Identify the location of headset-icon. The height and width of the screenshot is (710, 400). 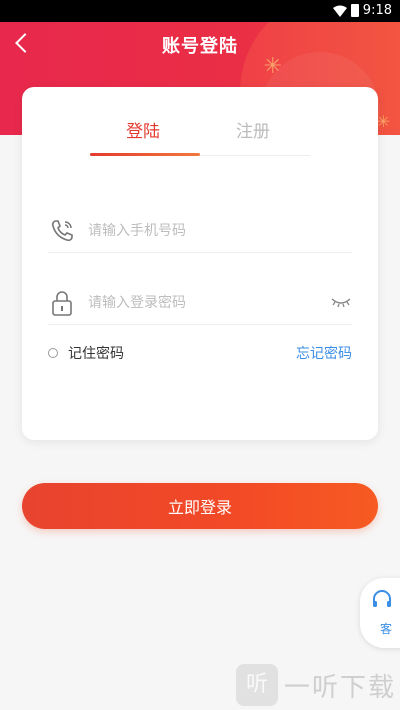
(382, 598).